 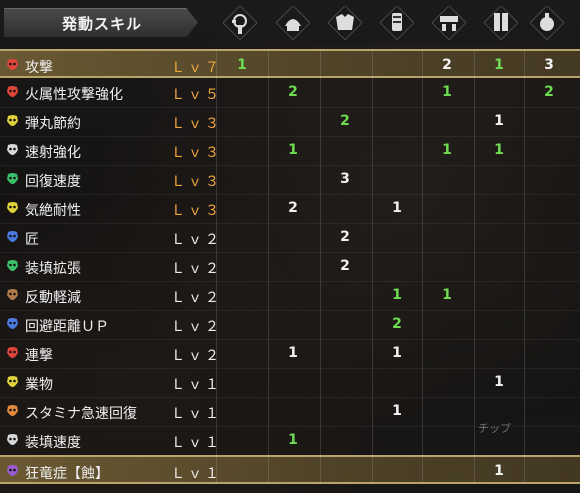 I want to click on skill-name: 弾丸節約, so click(x=53, y=124).